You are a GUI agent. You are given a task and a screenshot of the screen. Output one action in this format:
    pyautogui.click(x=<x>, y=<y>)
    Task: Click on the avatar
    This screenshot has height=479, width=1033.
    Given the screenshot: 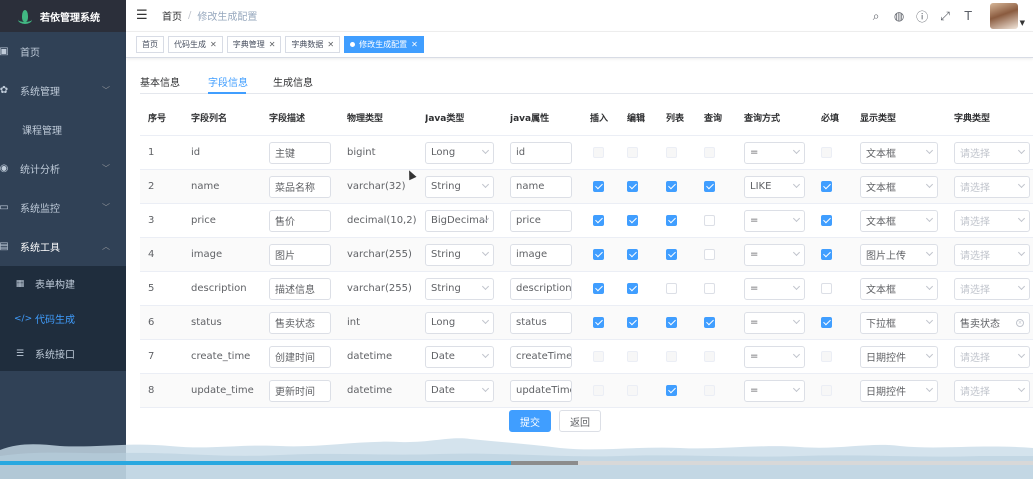 What is the action you would take?
    pyautogui.click(x=1003, y=16)
    